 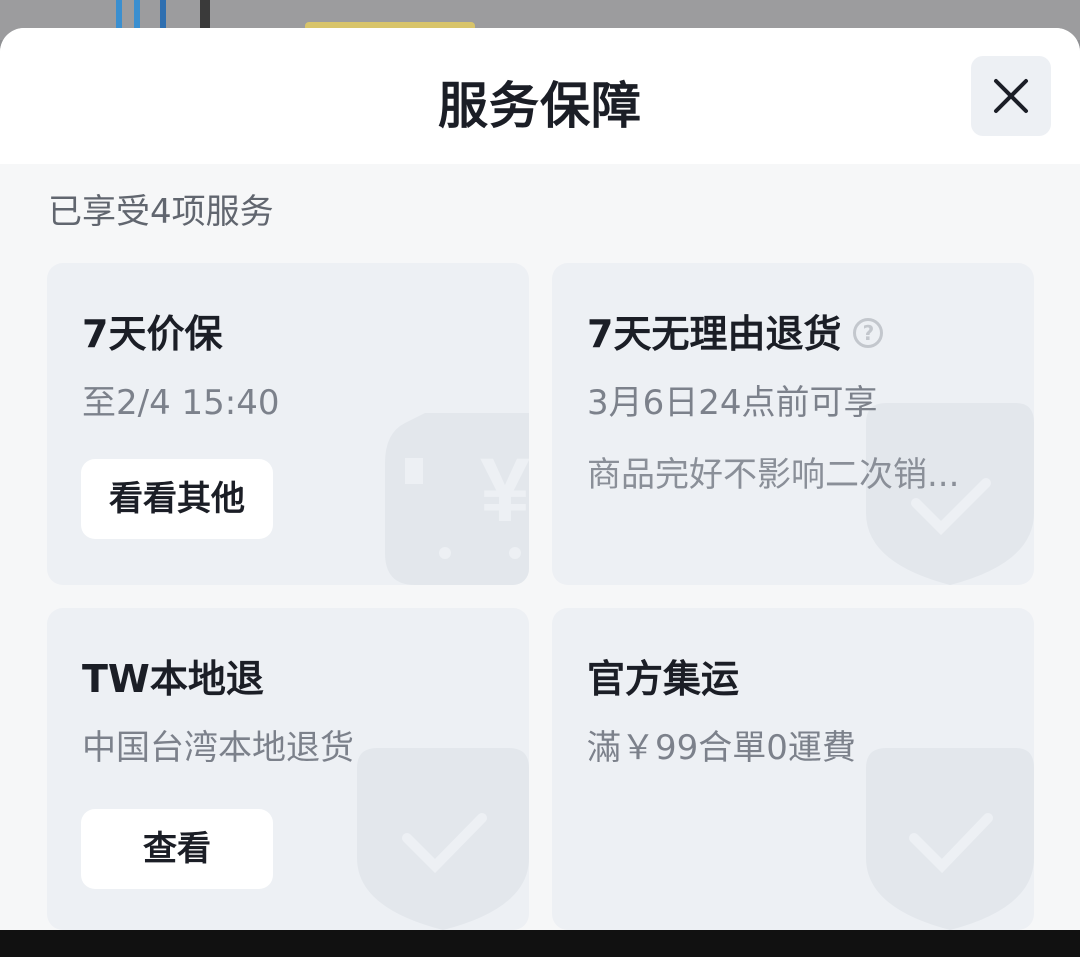 What do you see at coordinates (457, 499) in the screenshot?
I see `price-protection-icon: ¥` at bounding box center [457, 499].